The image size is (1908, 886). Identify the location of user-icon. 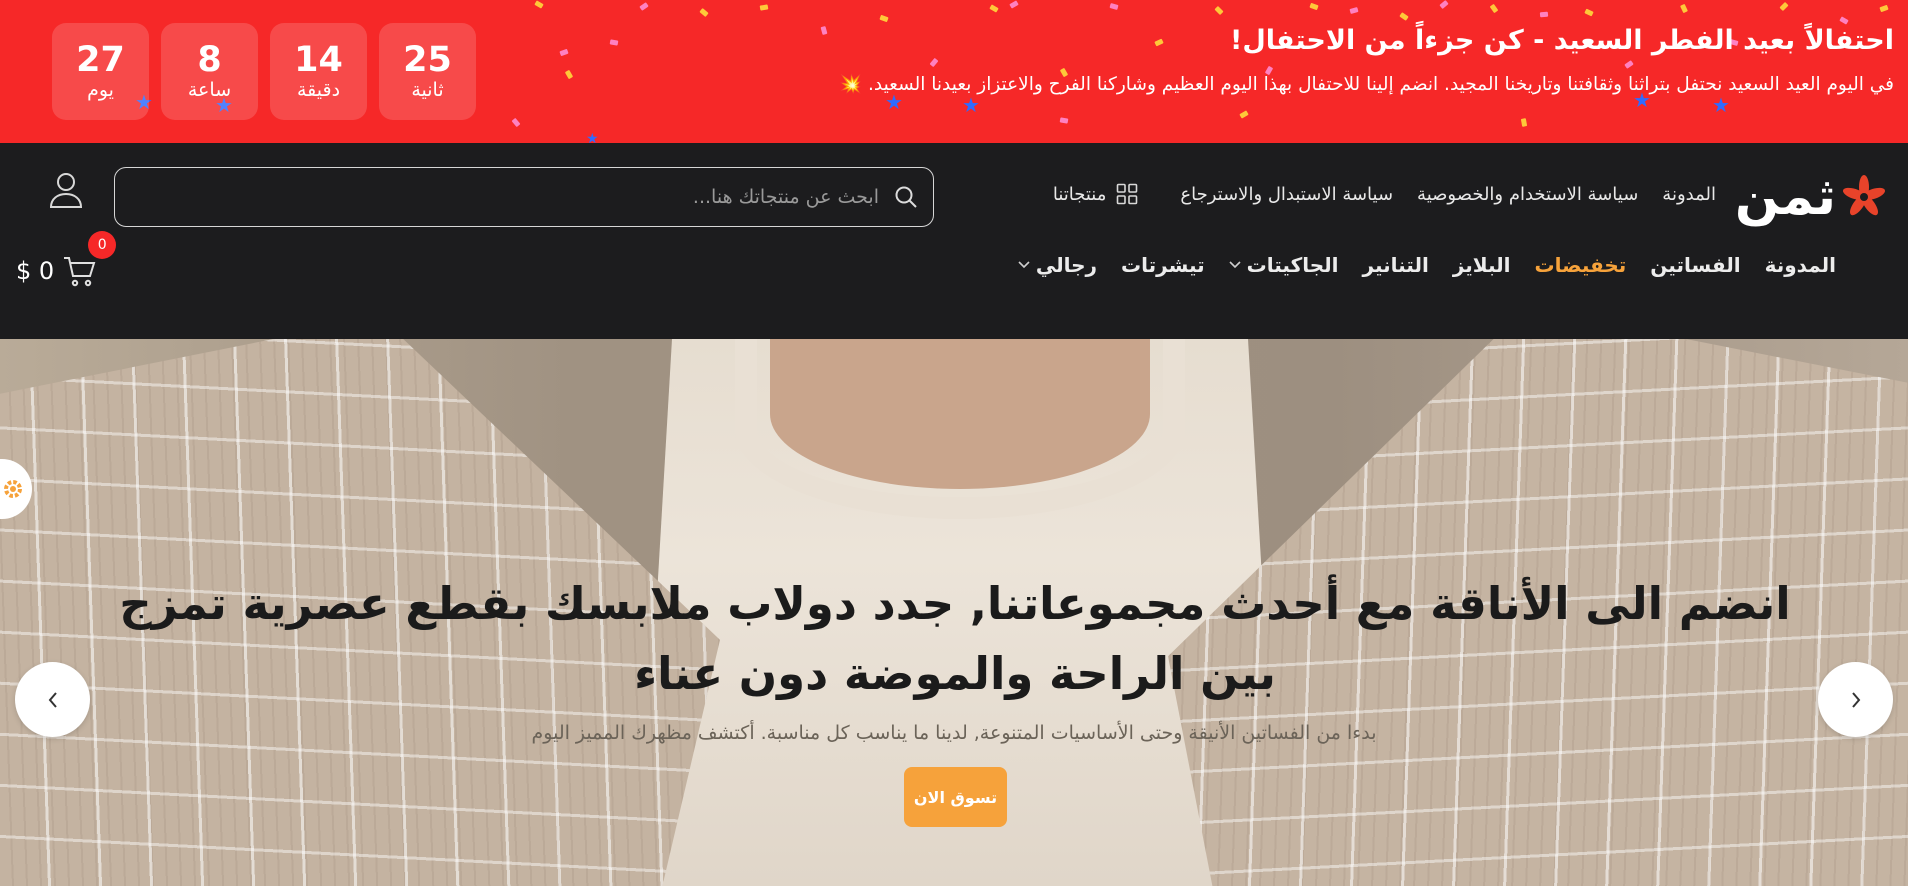
(66, 190).